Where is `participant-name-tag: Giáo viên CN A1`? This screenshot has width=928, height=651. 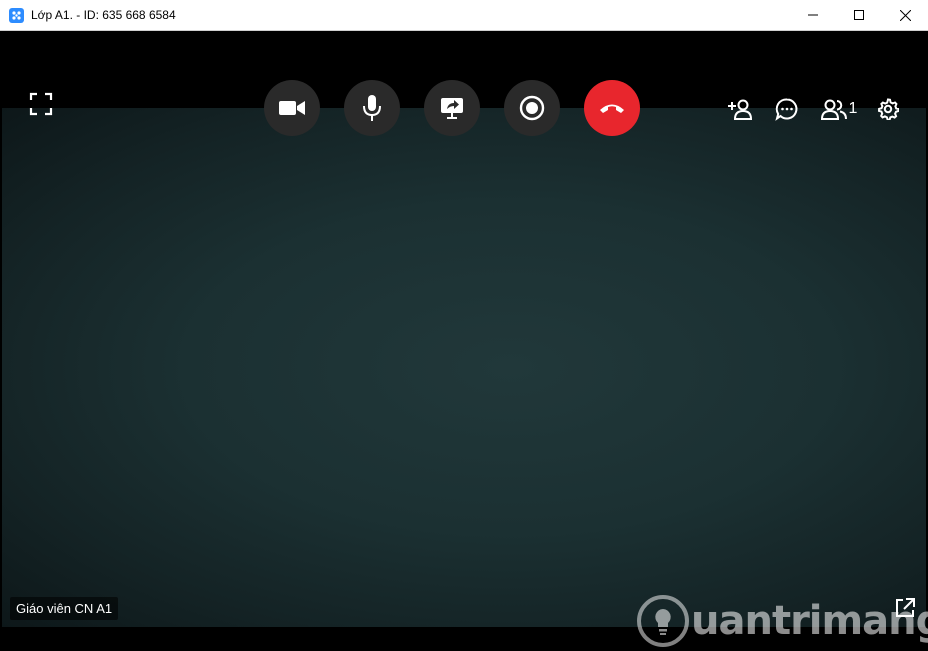
participant-name-tag: Giáo viên CN A1 is located at coordinates (64, 608).